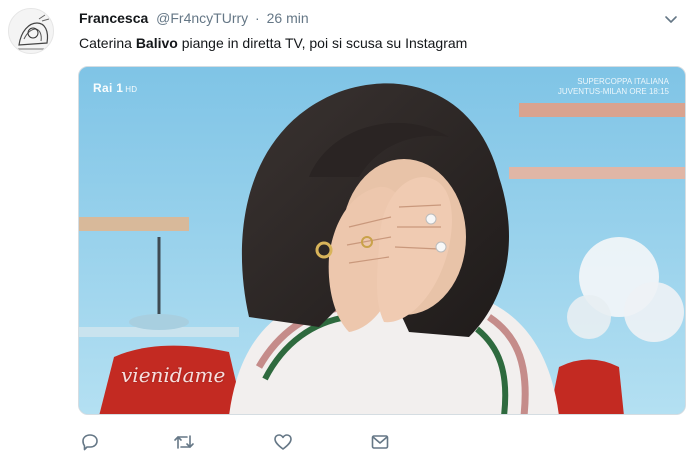 This screenshot has height=464, width=700. What do you see at coordinates (184, 442) in the screenshot?
I see `retweet-icon` at bounding box center [184, 442].